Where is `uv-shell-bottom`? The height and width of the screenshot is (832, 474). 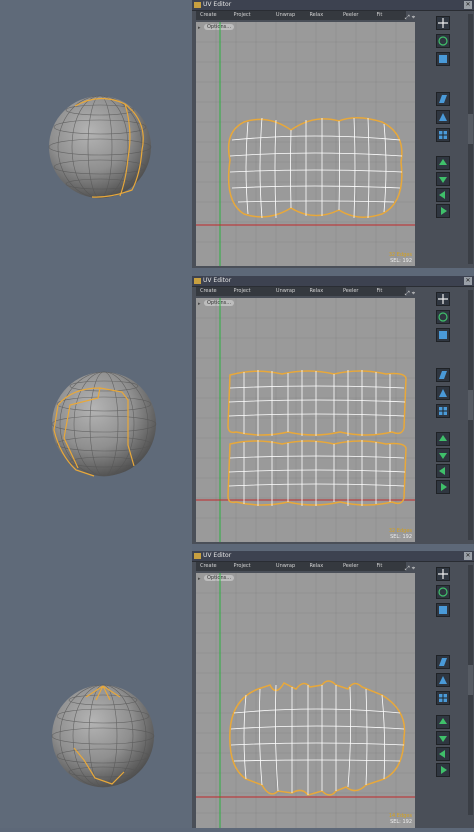 uv-shell-bottom is located at coordinates (317, 473).